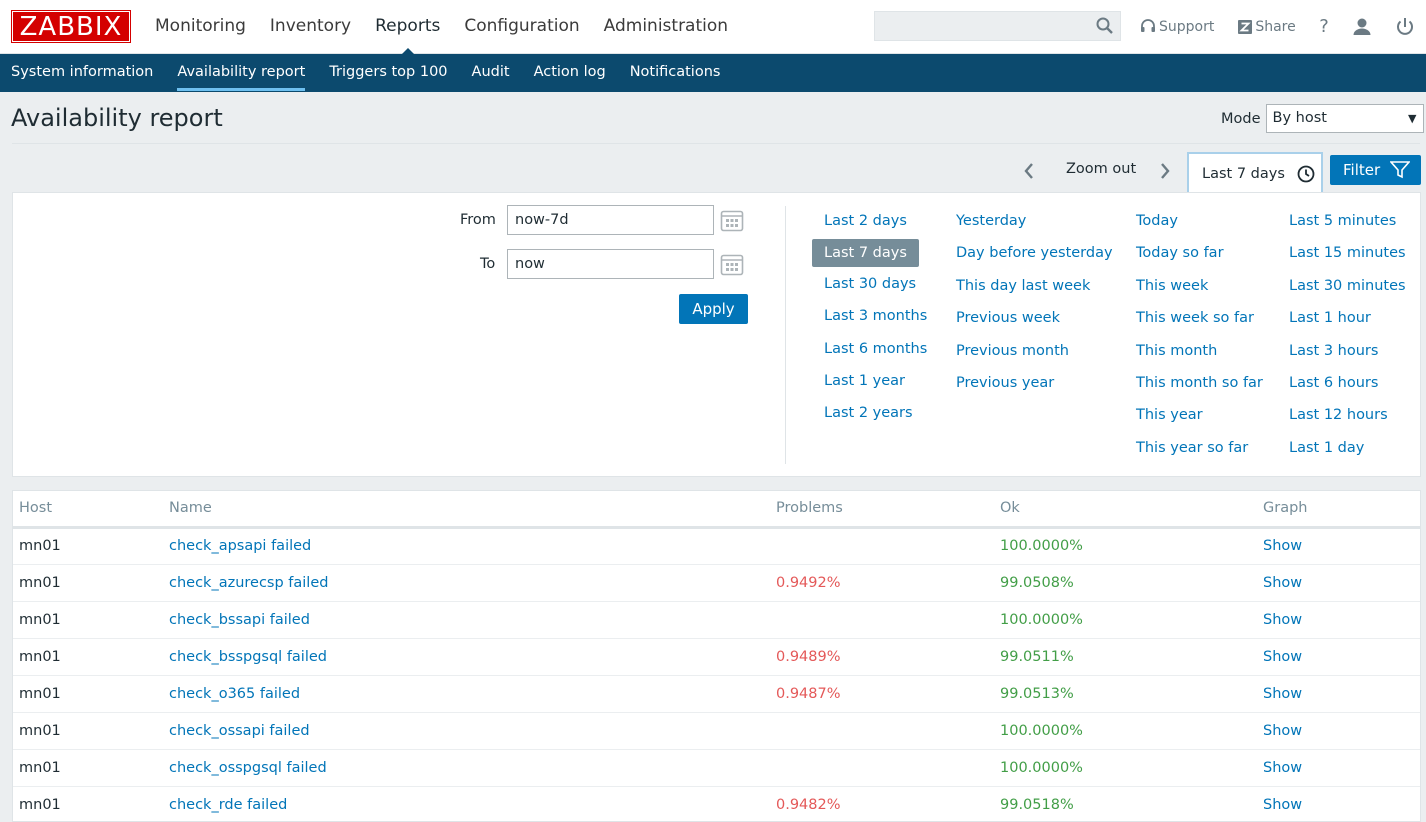 The width and height of the screenshot is (1426, 822). What do you see at coordinates (716, 143) in the screenshot?
I see `header-divider` at bounding box center [716, 143].